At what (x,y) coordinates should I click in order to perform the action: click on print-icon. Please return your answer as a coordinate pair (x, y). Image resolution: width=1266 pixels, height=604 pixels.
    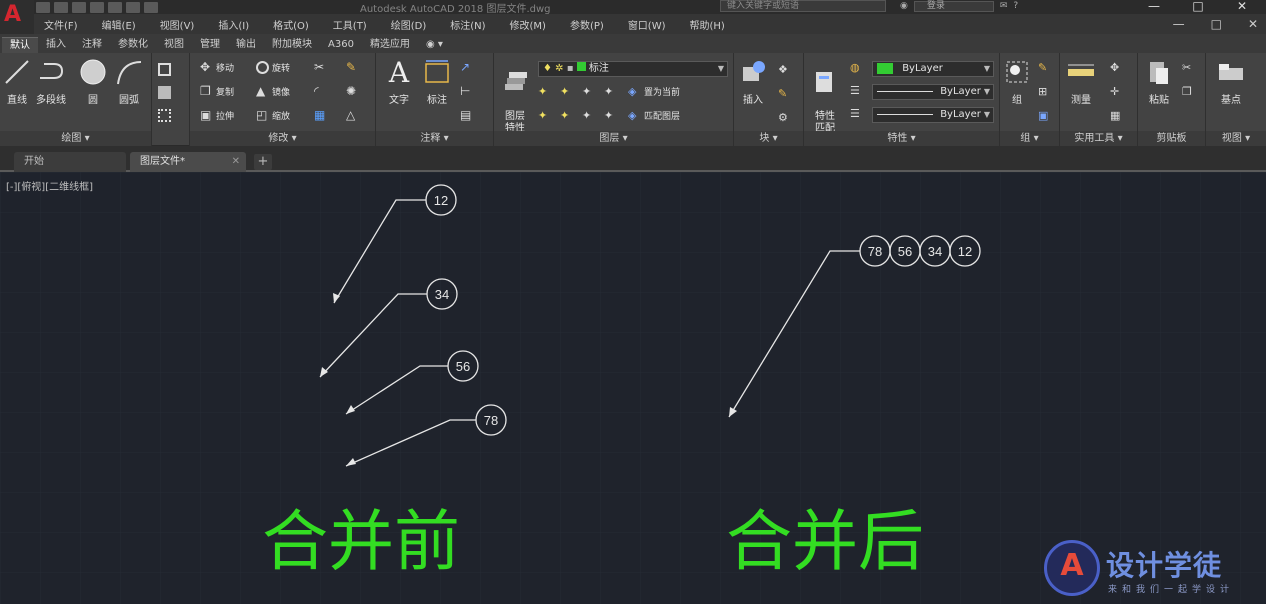
    Looking at the image, I should click on (115, 7).